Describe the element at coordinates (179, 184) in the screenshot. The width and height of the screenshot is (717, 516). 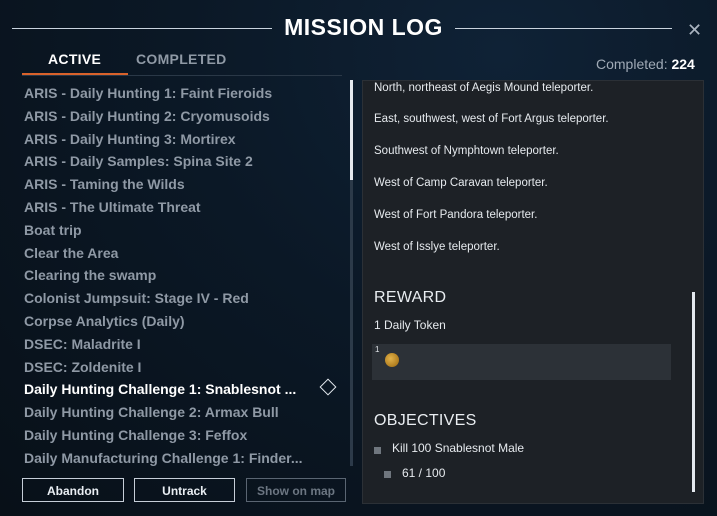
I see `quest-item: ARIS - Taming the Wilds` at that location.